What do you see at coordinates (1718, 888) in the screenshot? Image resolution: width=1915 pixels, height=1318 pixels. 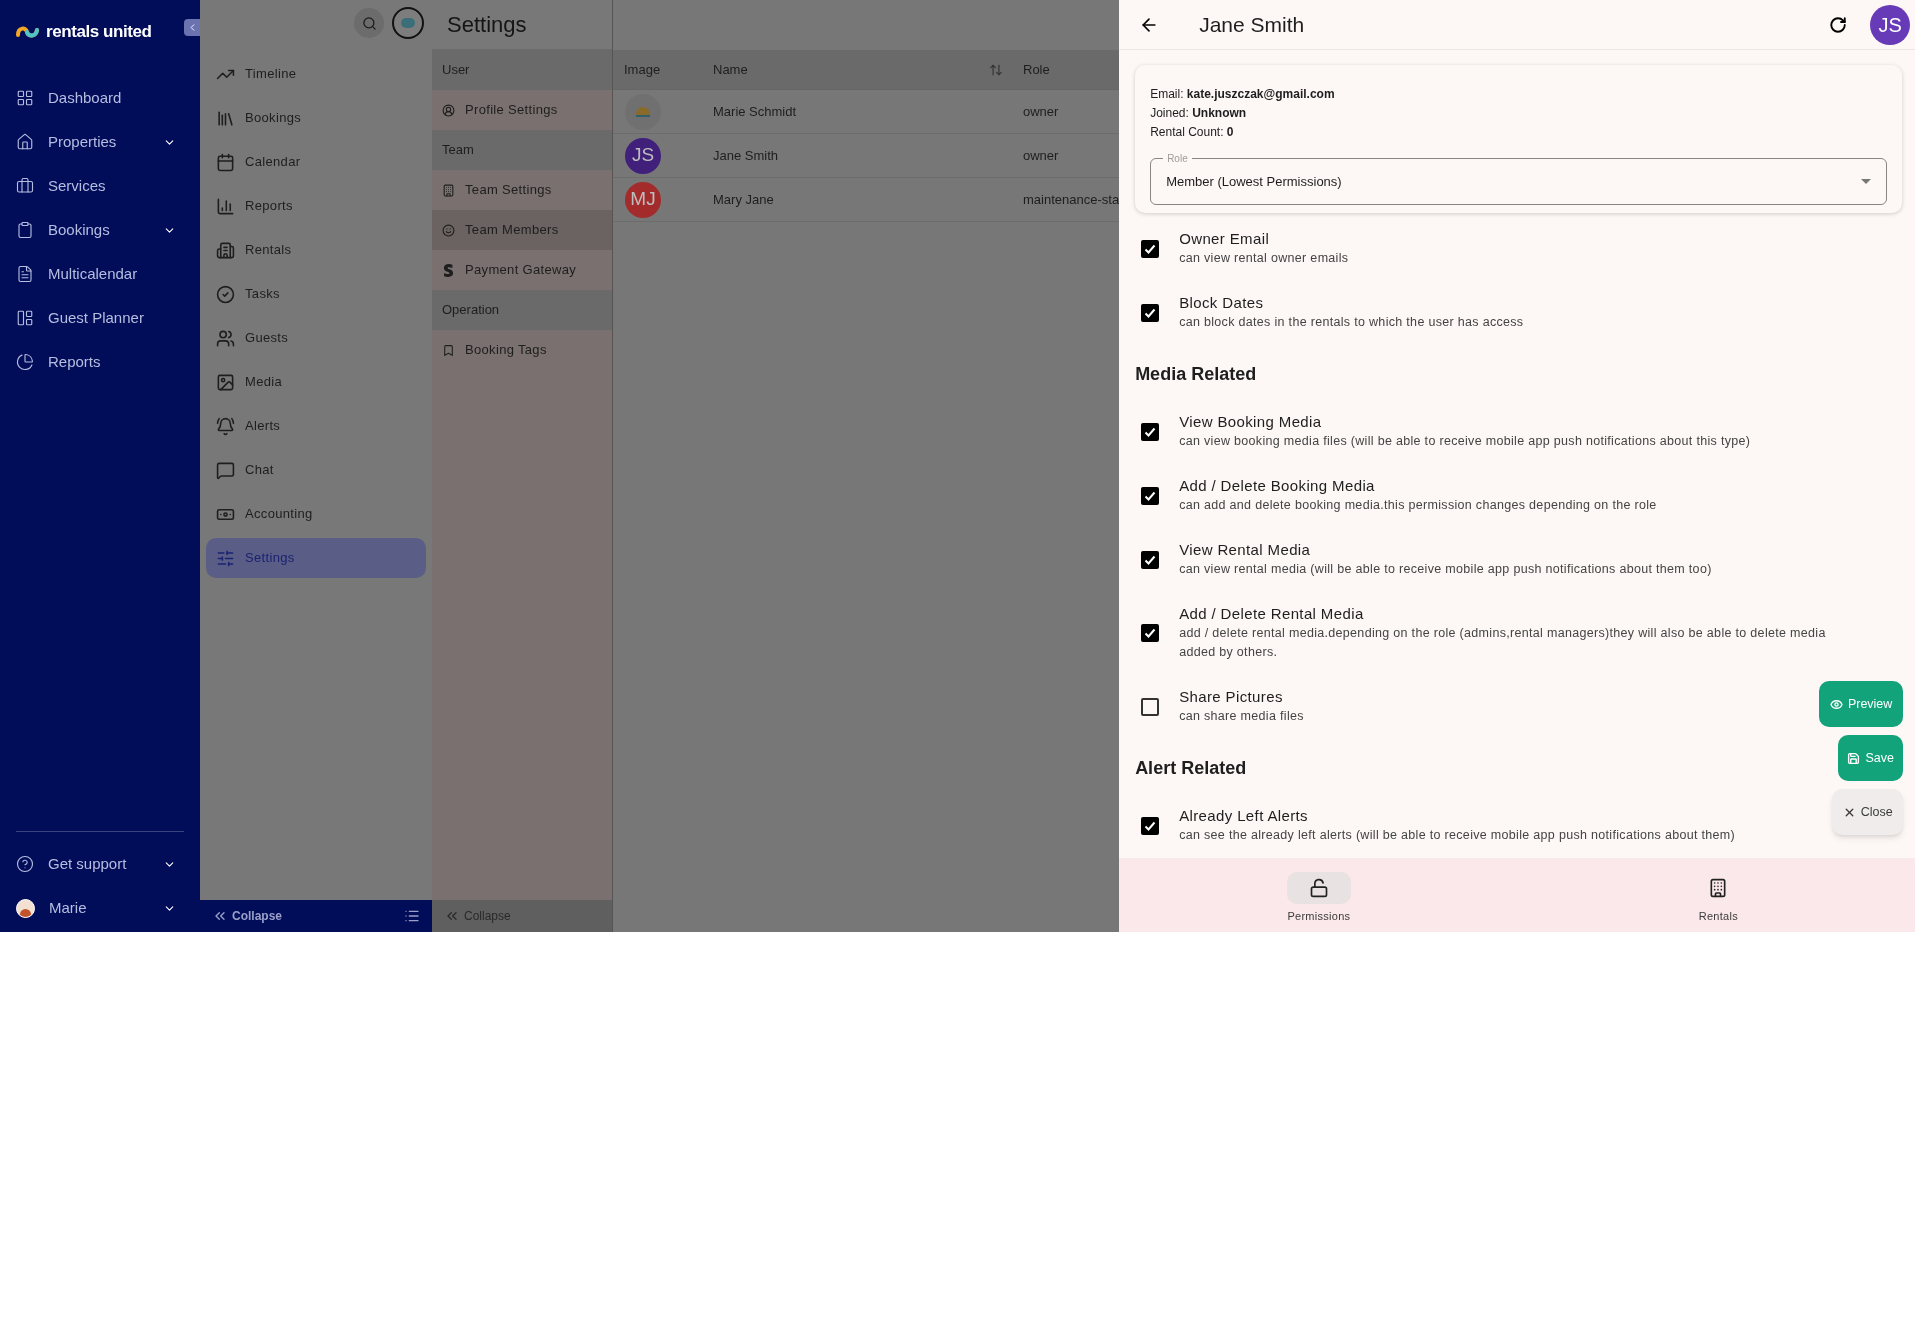 I see `building-icon` at bounding box center [1718, 888].